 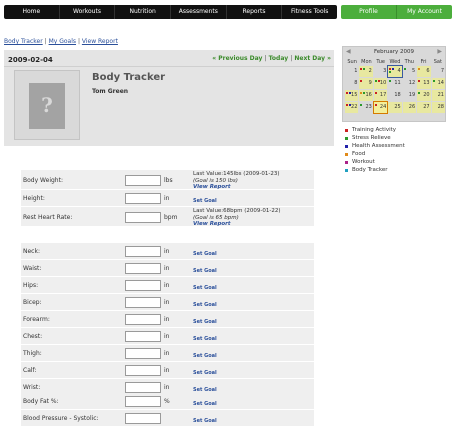 What do you see at coordinates (41, 401) in the screenshot?
I see `field-label: Body Fat %:` at bounding box center [41, 401].